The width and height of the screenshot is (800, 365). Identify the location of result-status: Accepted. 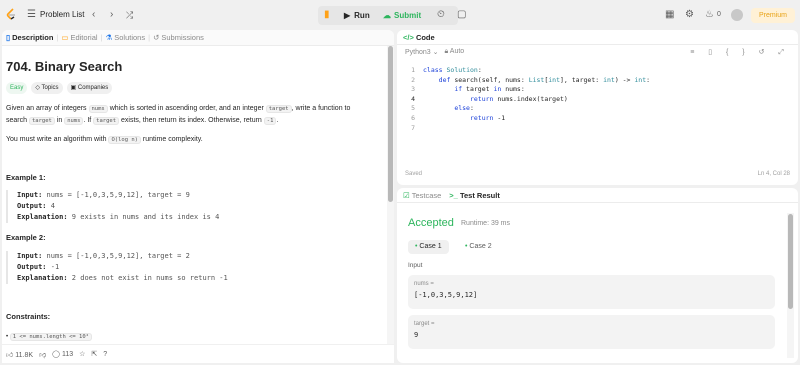
(431, 223).